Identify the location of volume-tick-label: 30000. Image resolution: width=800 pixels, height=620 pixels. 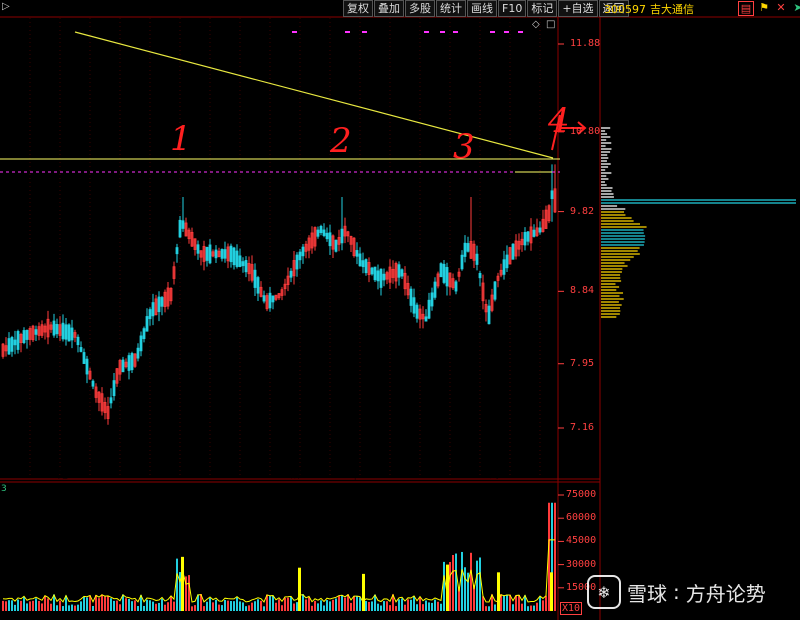
(581, 564).